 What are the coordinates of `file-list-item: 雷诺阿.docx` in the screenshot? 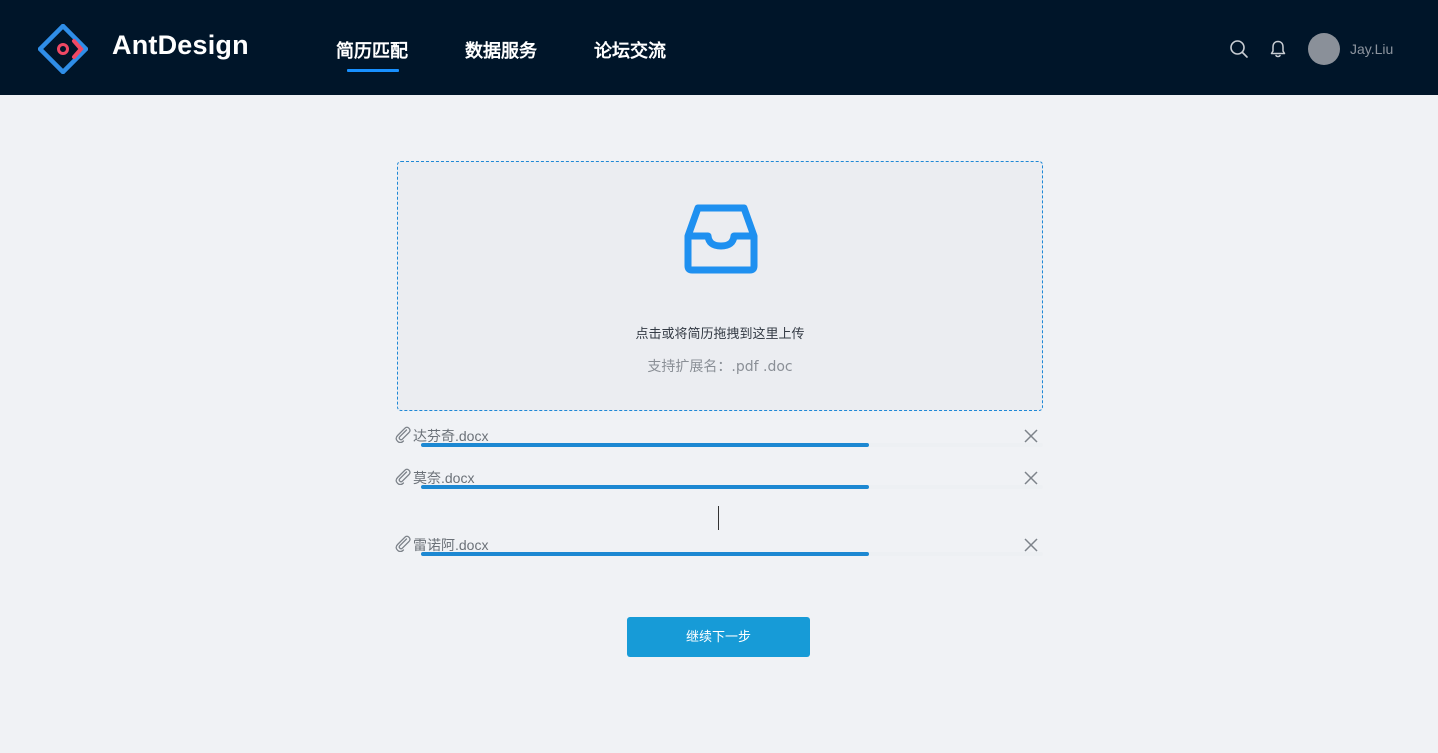 It's located at (719, 554).